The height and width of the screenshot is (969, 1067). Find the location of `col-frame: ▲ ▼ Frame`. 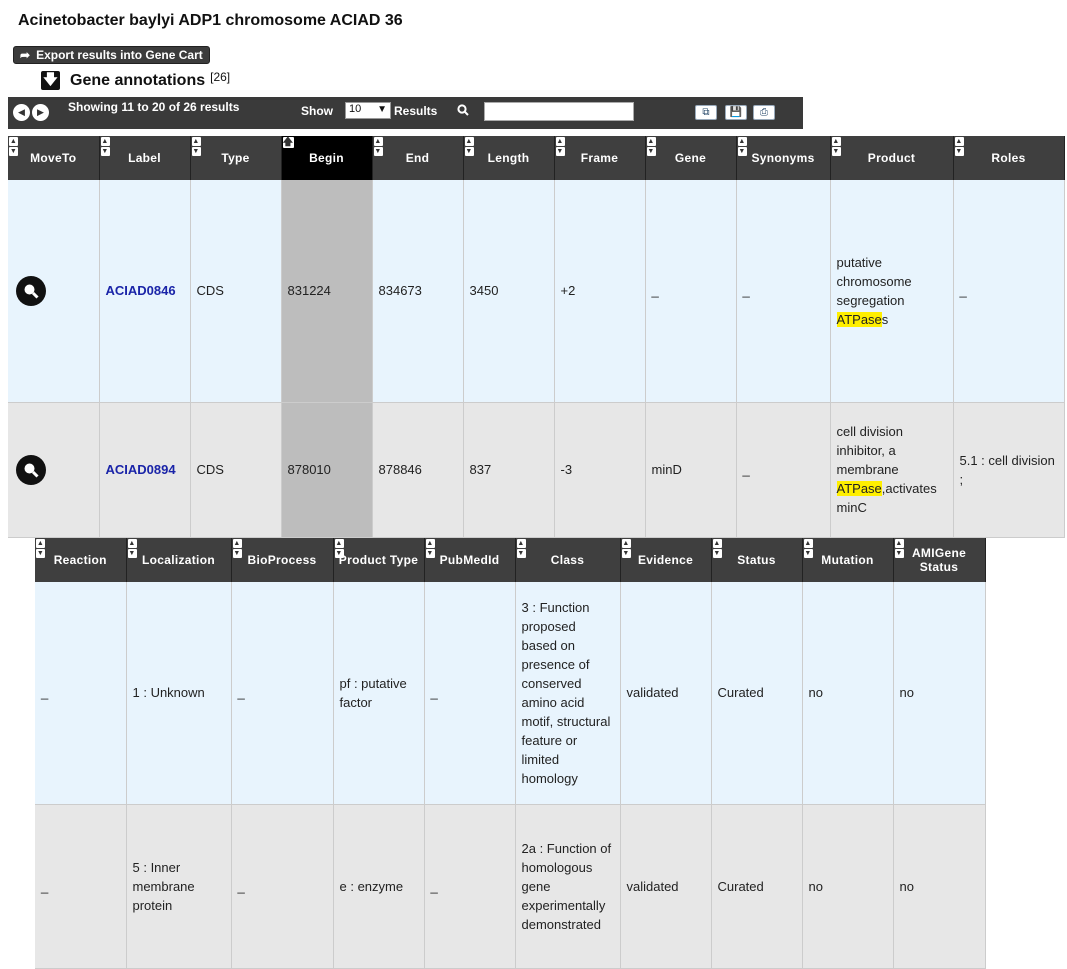

col-frame: ▲ ▼ Frame is located at coordinates (600, 158).